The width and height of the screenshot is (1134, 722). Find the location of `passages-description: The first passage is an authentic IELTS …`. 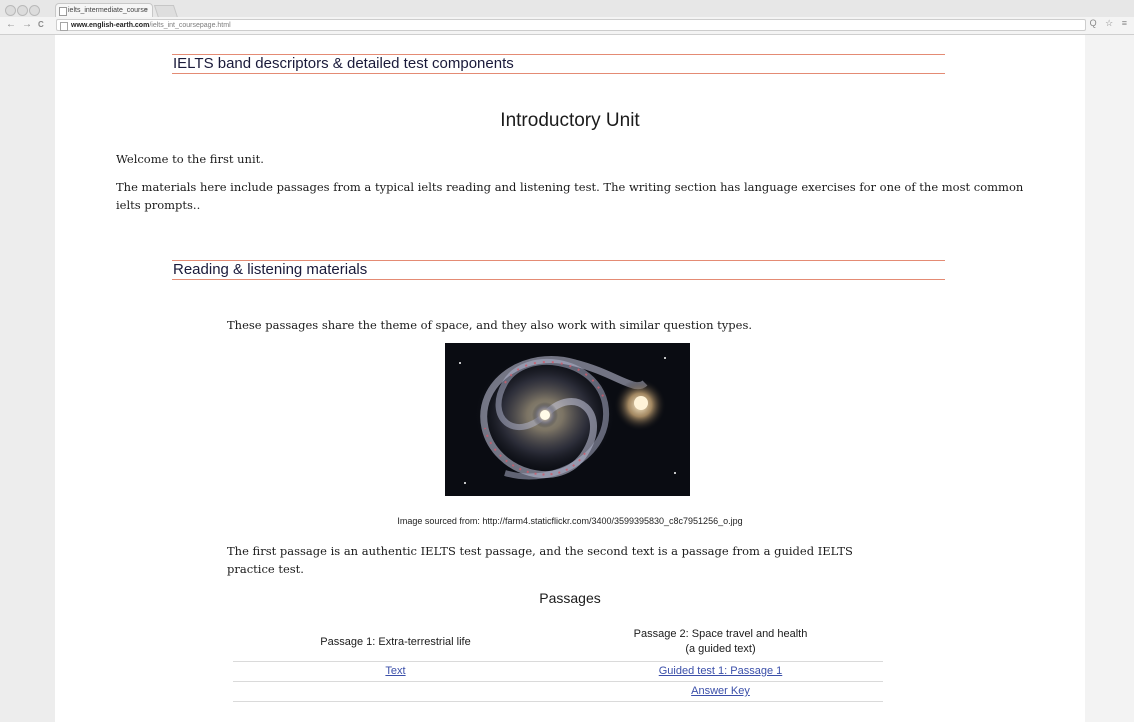

passages-description: The first passage is an authentic IELTS … is located at coordinates (540, 560).